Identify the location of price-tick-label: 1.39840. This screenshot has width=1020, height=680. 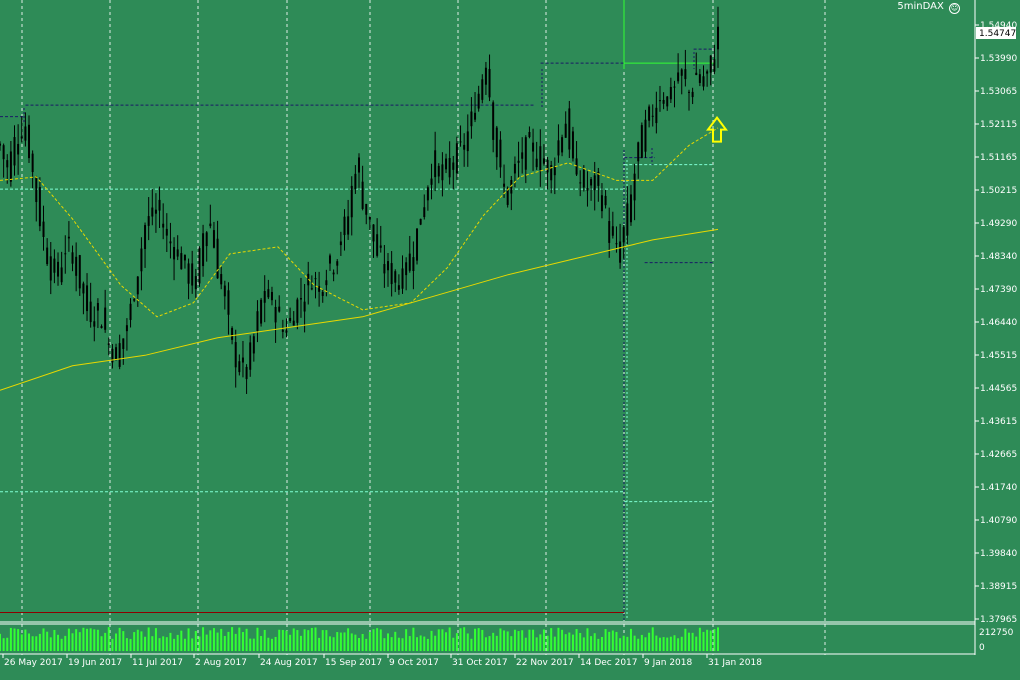
(998, 554).